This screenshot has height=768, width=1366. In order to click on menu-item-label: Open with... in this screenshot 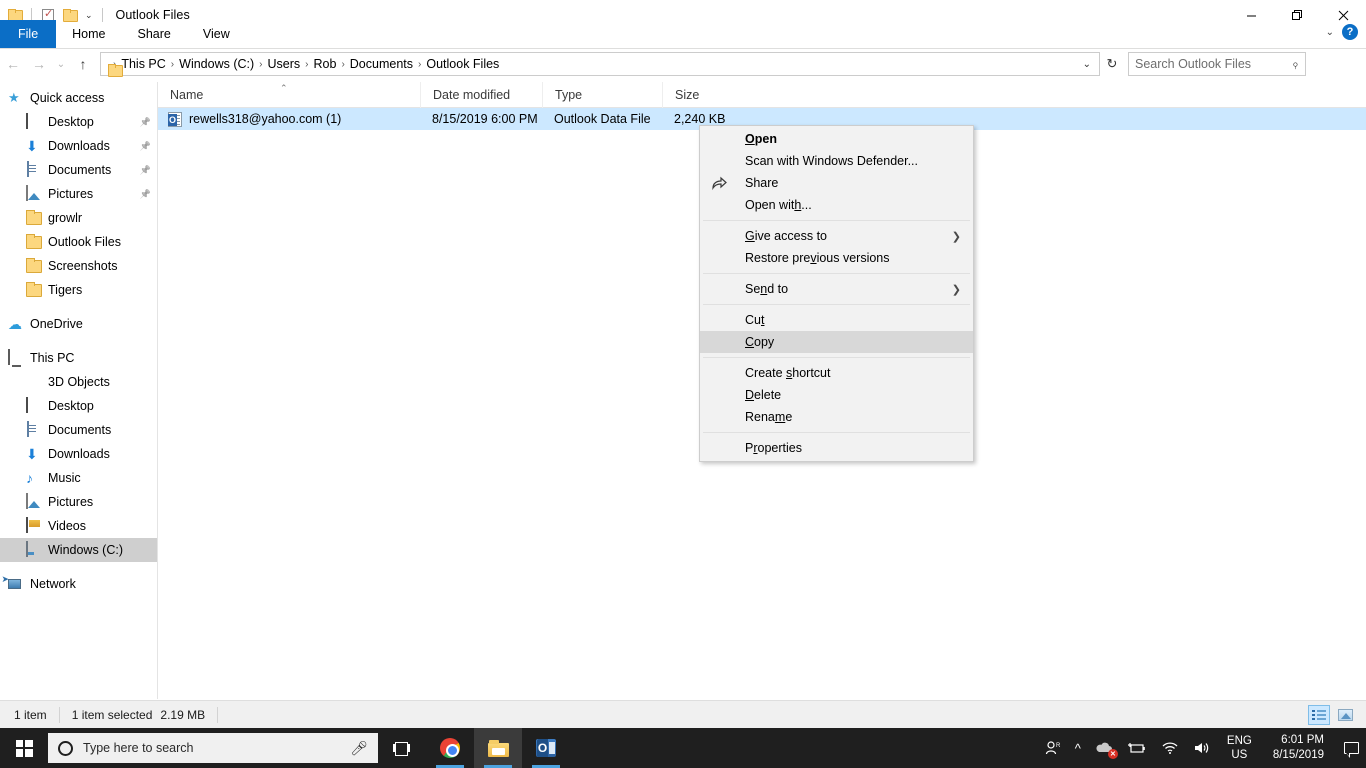, I will do `click(778, 205)`.